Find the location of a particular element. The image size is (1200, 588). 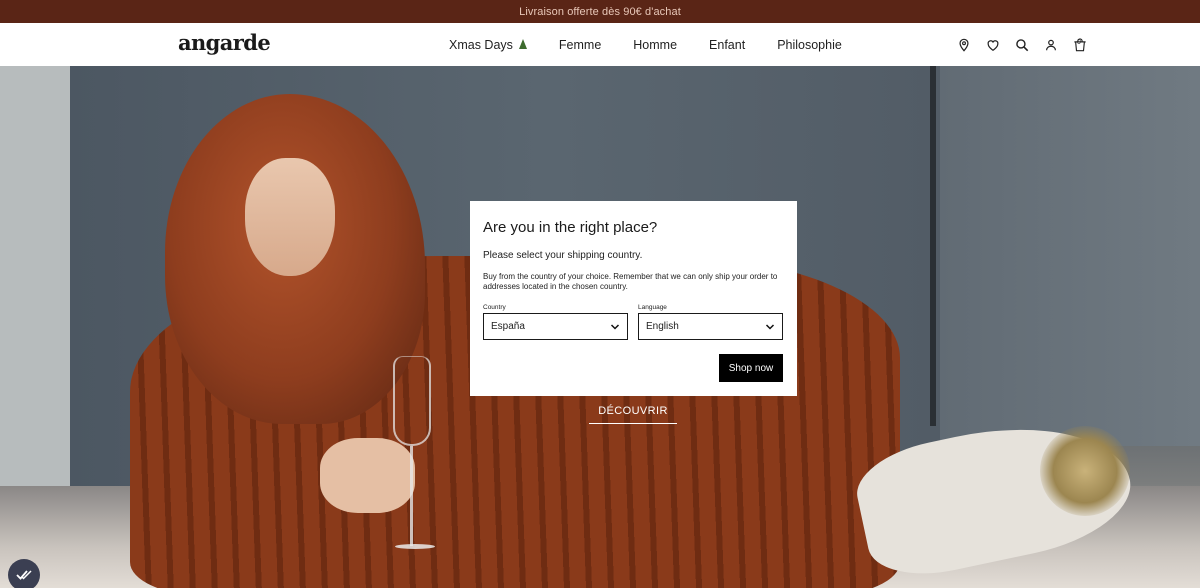

hero-wall-panel-right is located at coordinates (1070, 256).